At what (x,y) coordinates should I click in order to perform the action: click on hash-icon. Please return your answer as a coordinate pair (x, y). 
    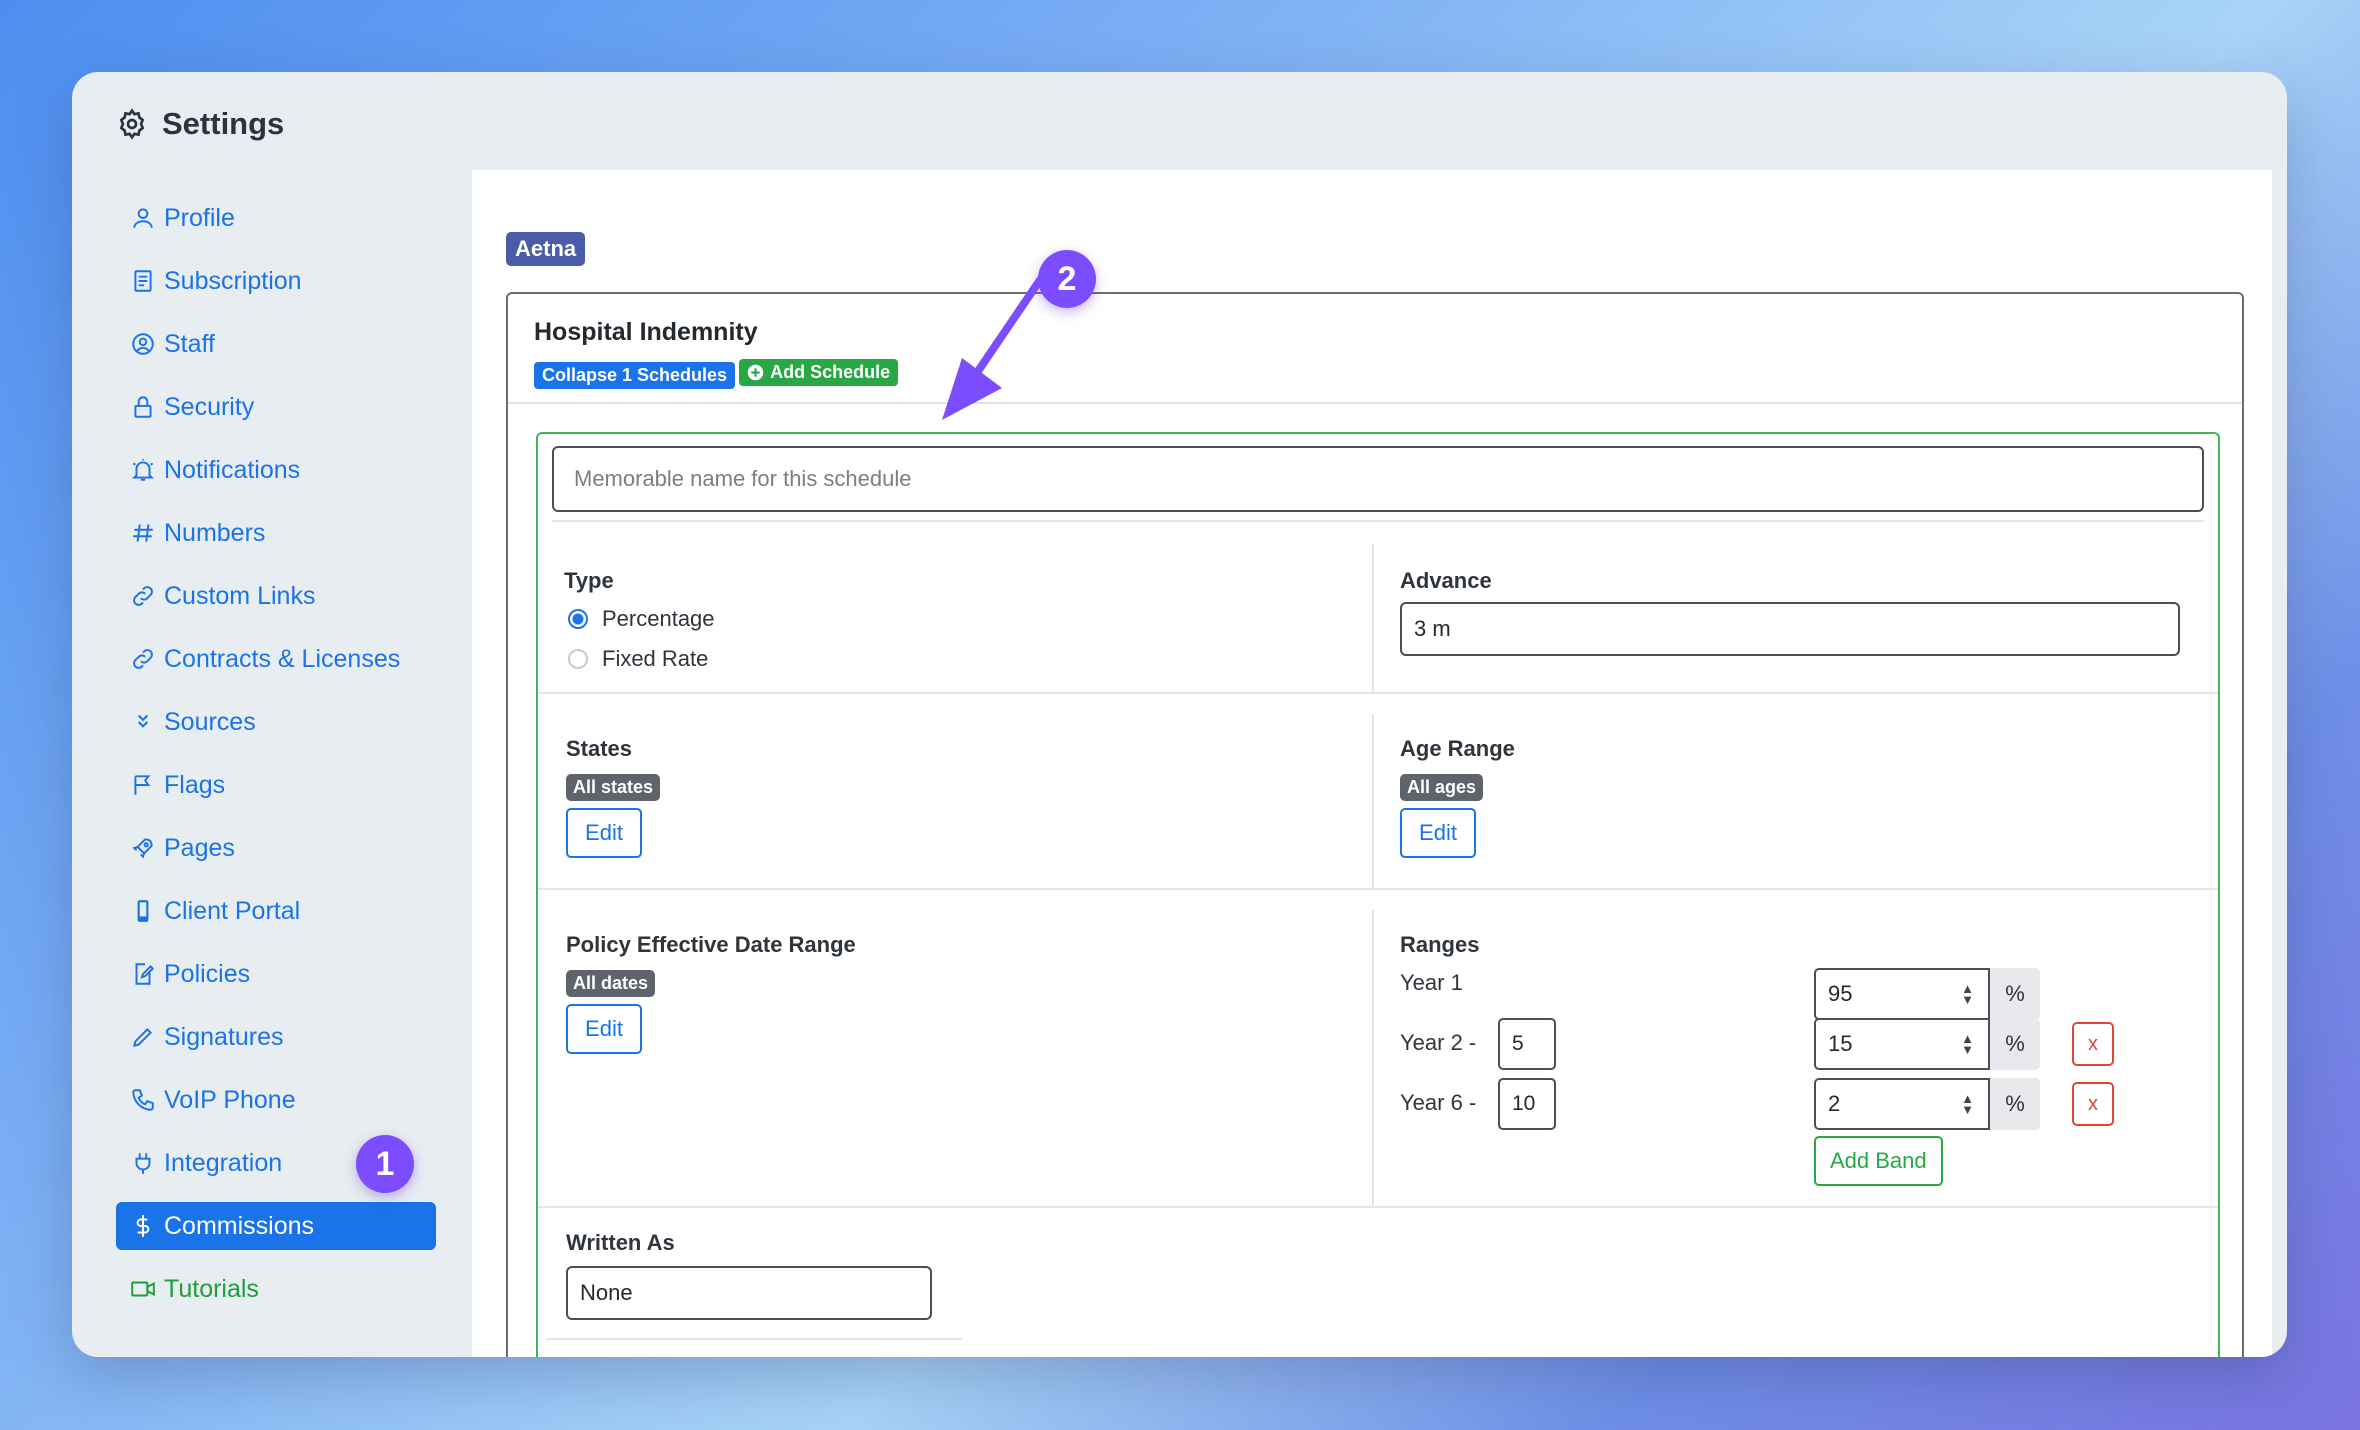
    Looking at the image, I should click on (143, 533).